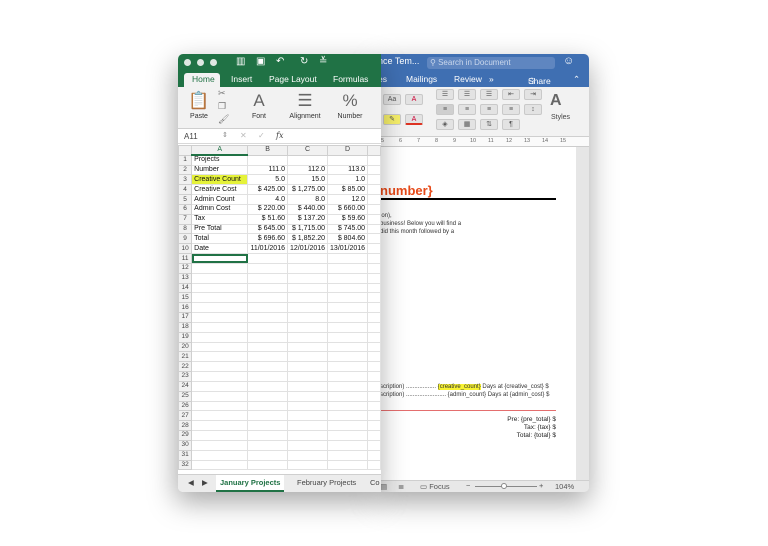  Describe the element at coordinates (467, 94) in the screenshot. I see `numbering-icon: ☰` at that location.